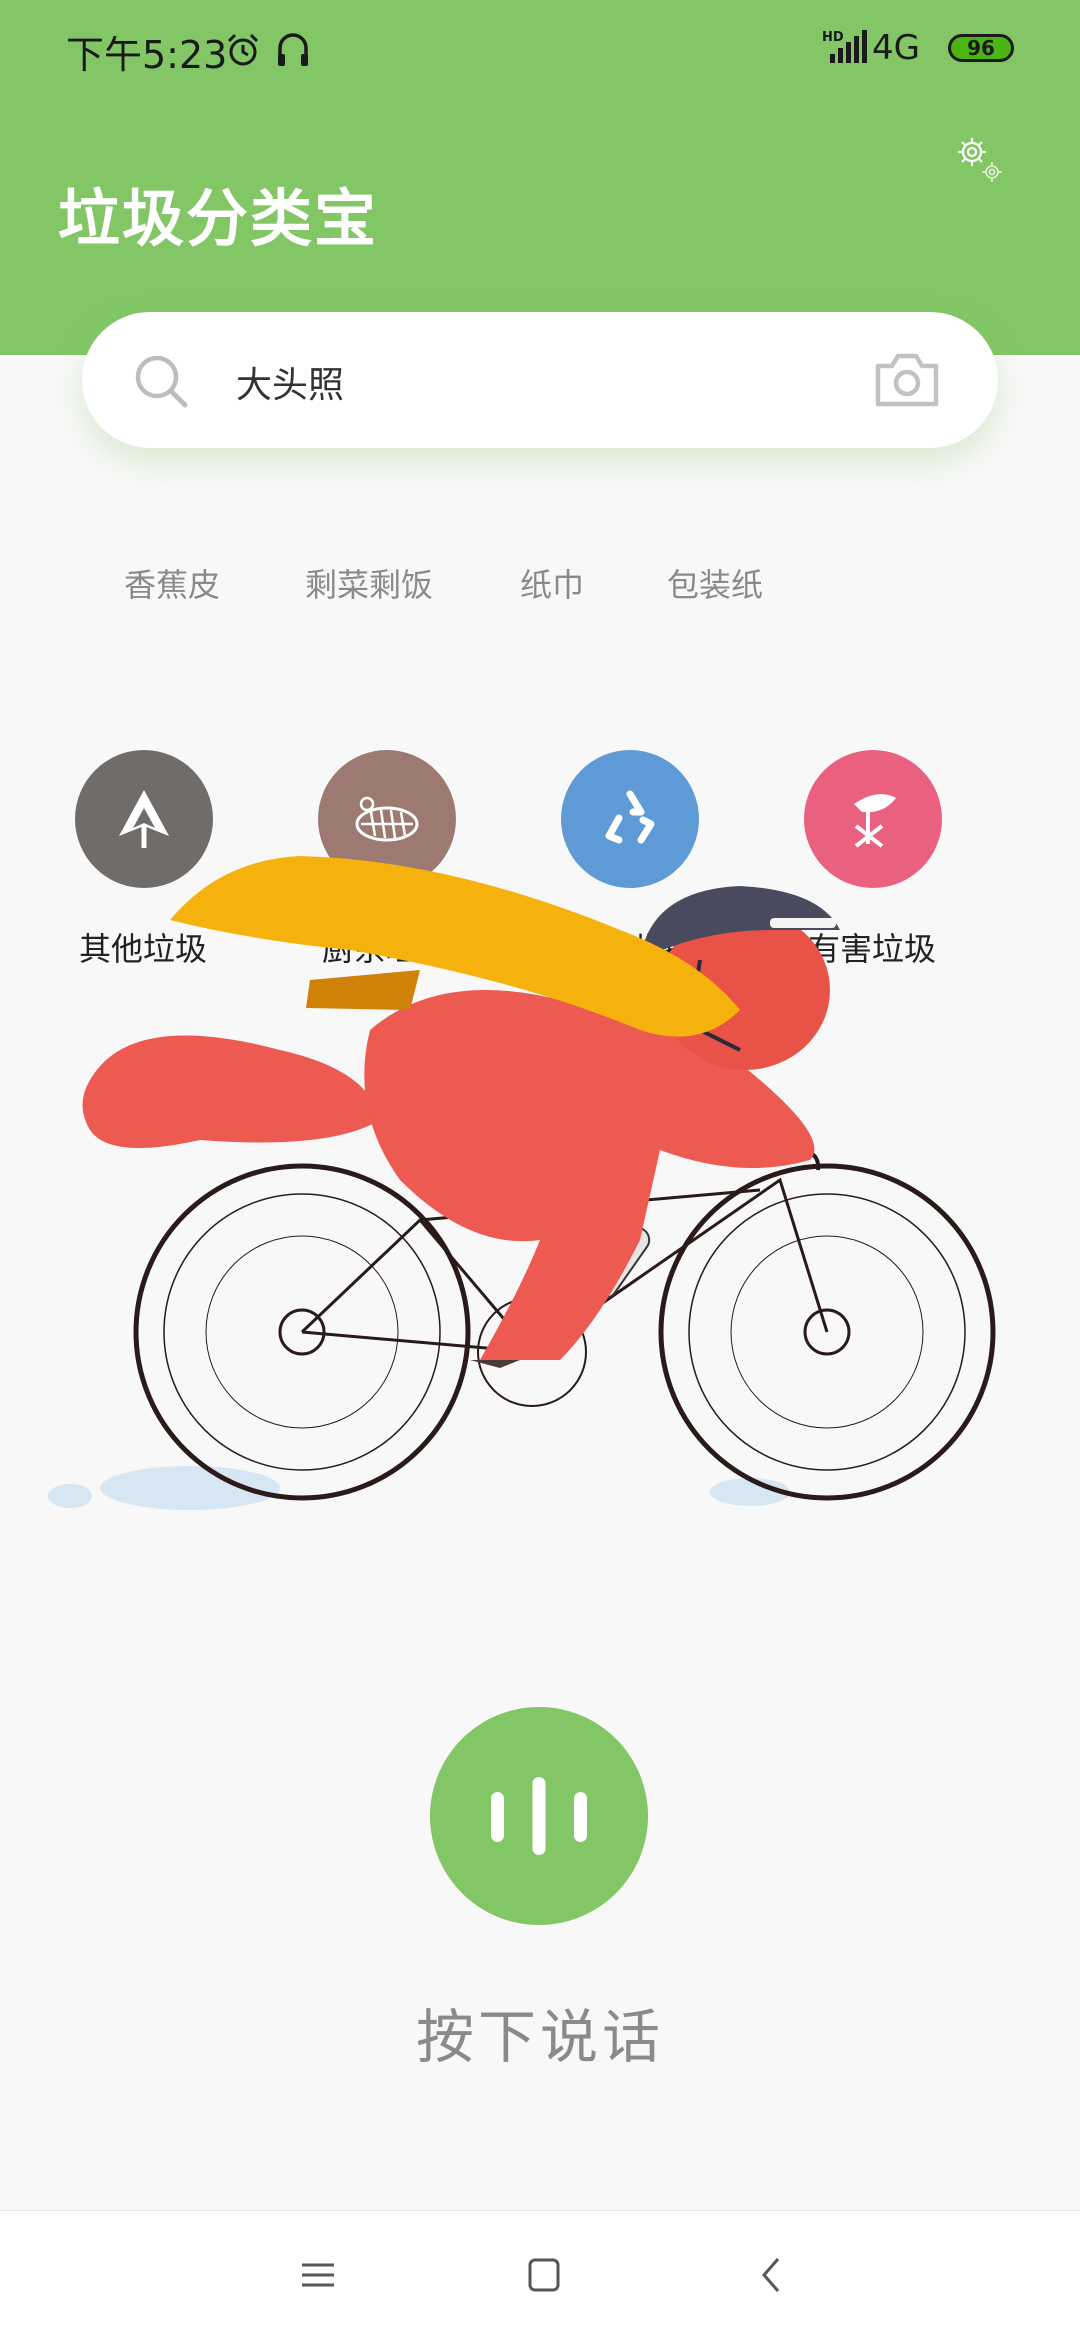  Describe the element at coordinates (318, 2277) in the screenshot. I see `menu-icon` at that location.